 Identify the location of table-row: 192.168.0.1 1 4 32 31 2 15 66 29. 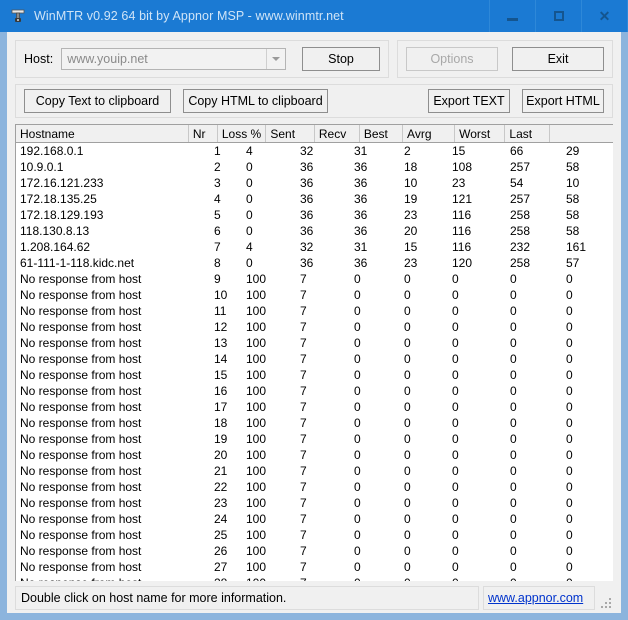
(314, 151).